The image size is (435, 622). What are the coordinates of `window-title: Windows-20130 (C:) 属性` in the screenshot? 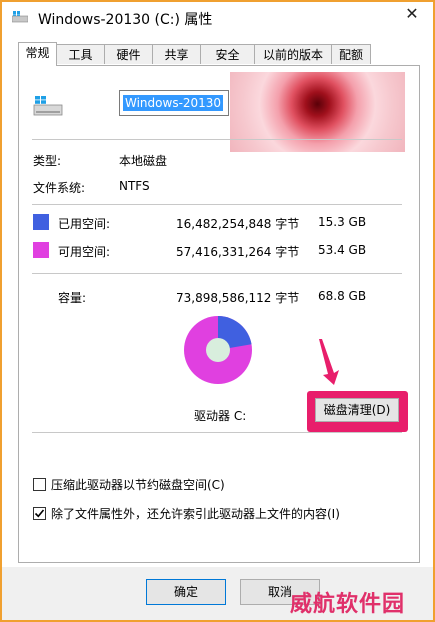 It's located at (125, 20).